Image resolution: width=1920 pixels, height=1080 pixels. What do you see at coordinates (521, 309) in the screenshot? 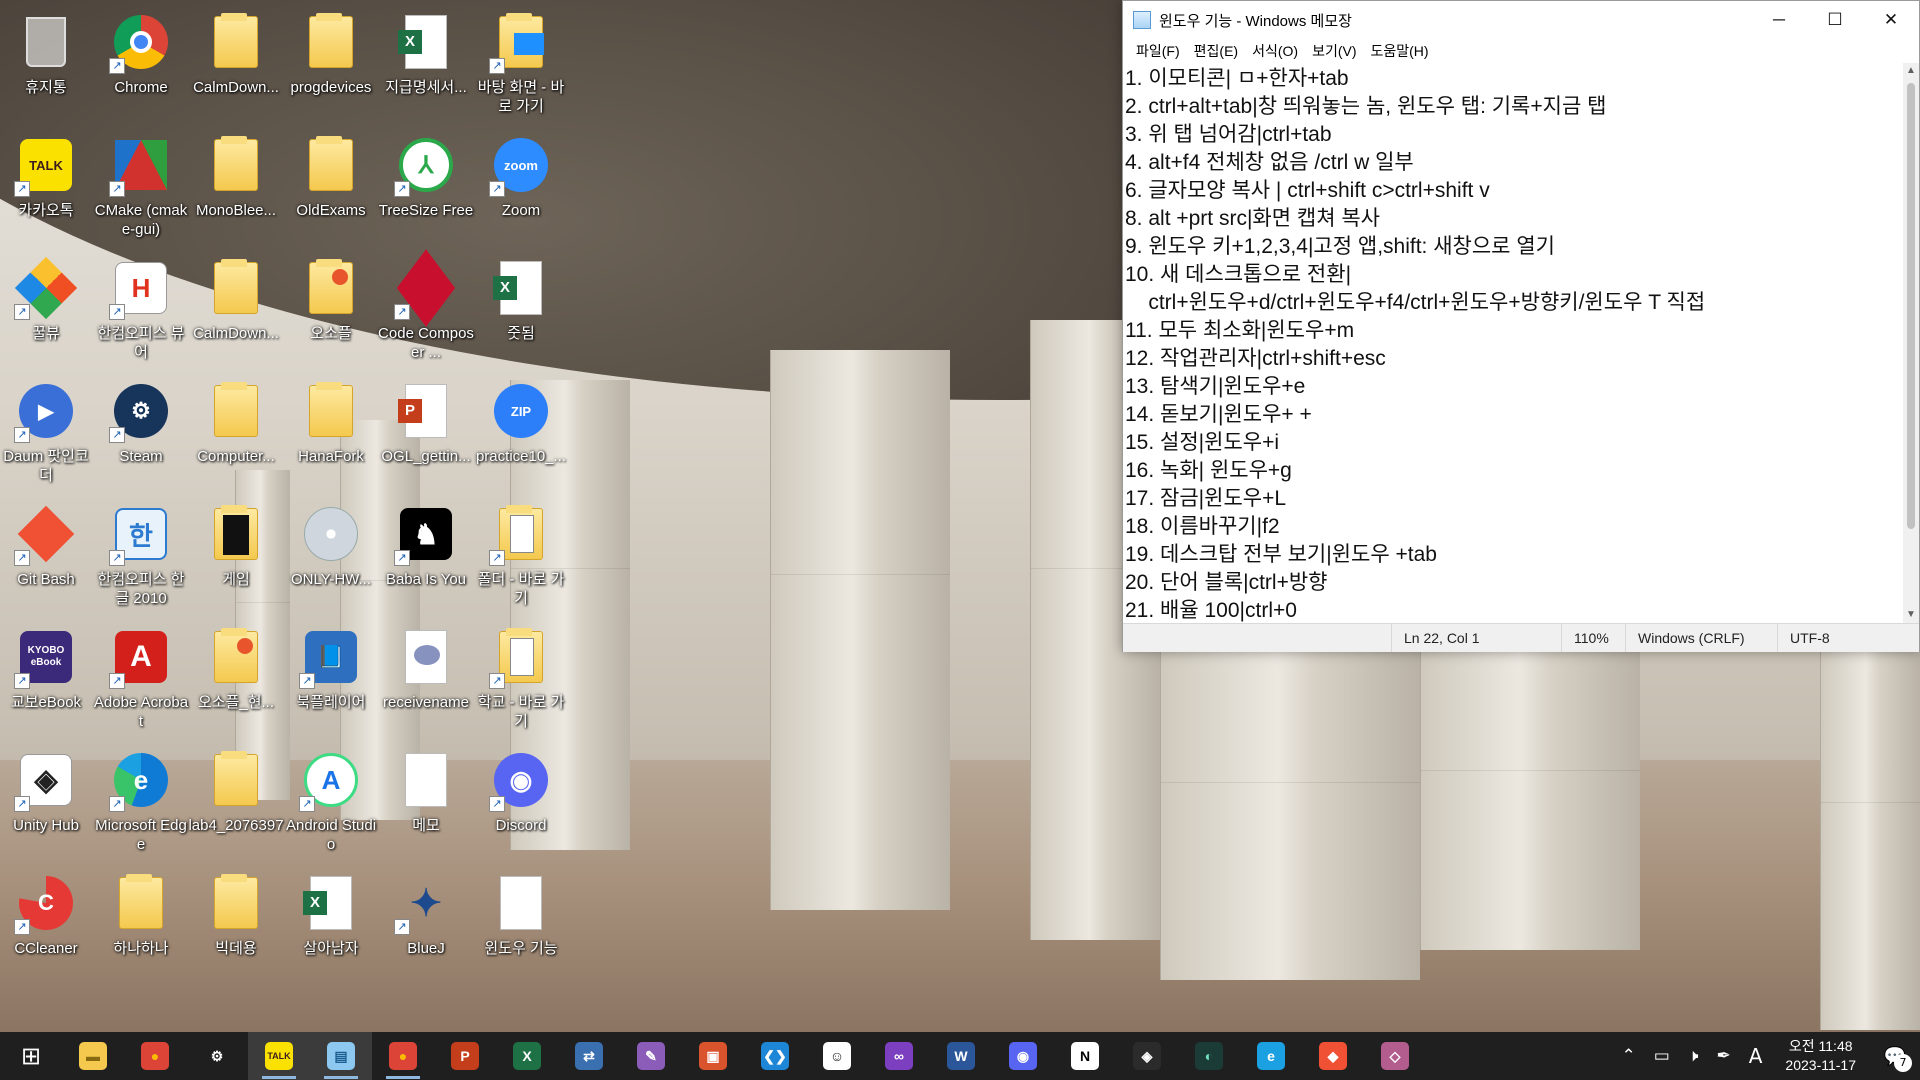
I see `desktop-icon: X 줏됨` at bounding box center [521, 309].